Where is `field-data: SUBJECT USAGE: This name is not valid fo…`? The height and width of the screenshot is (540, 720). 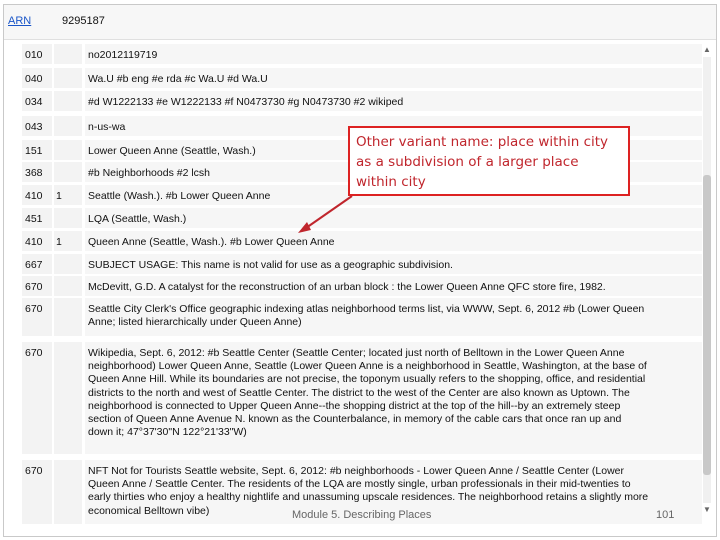 field-data: SUBJECT USAGE: This name is not valid fo… is located at coordinates (393, 264).